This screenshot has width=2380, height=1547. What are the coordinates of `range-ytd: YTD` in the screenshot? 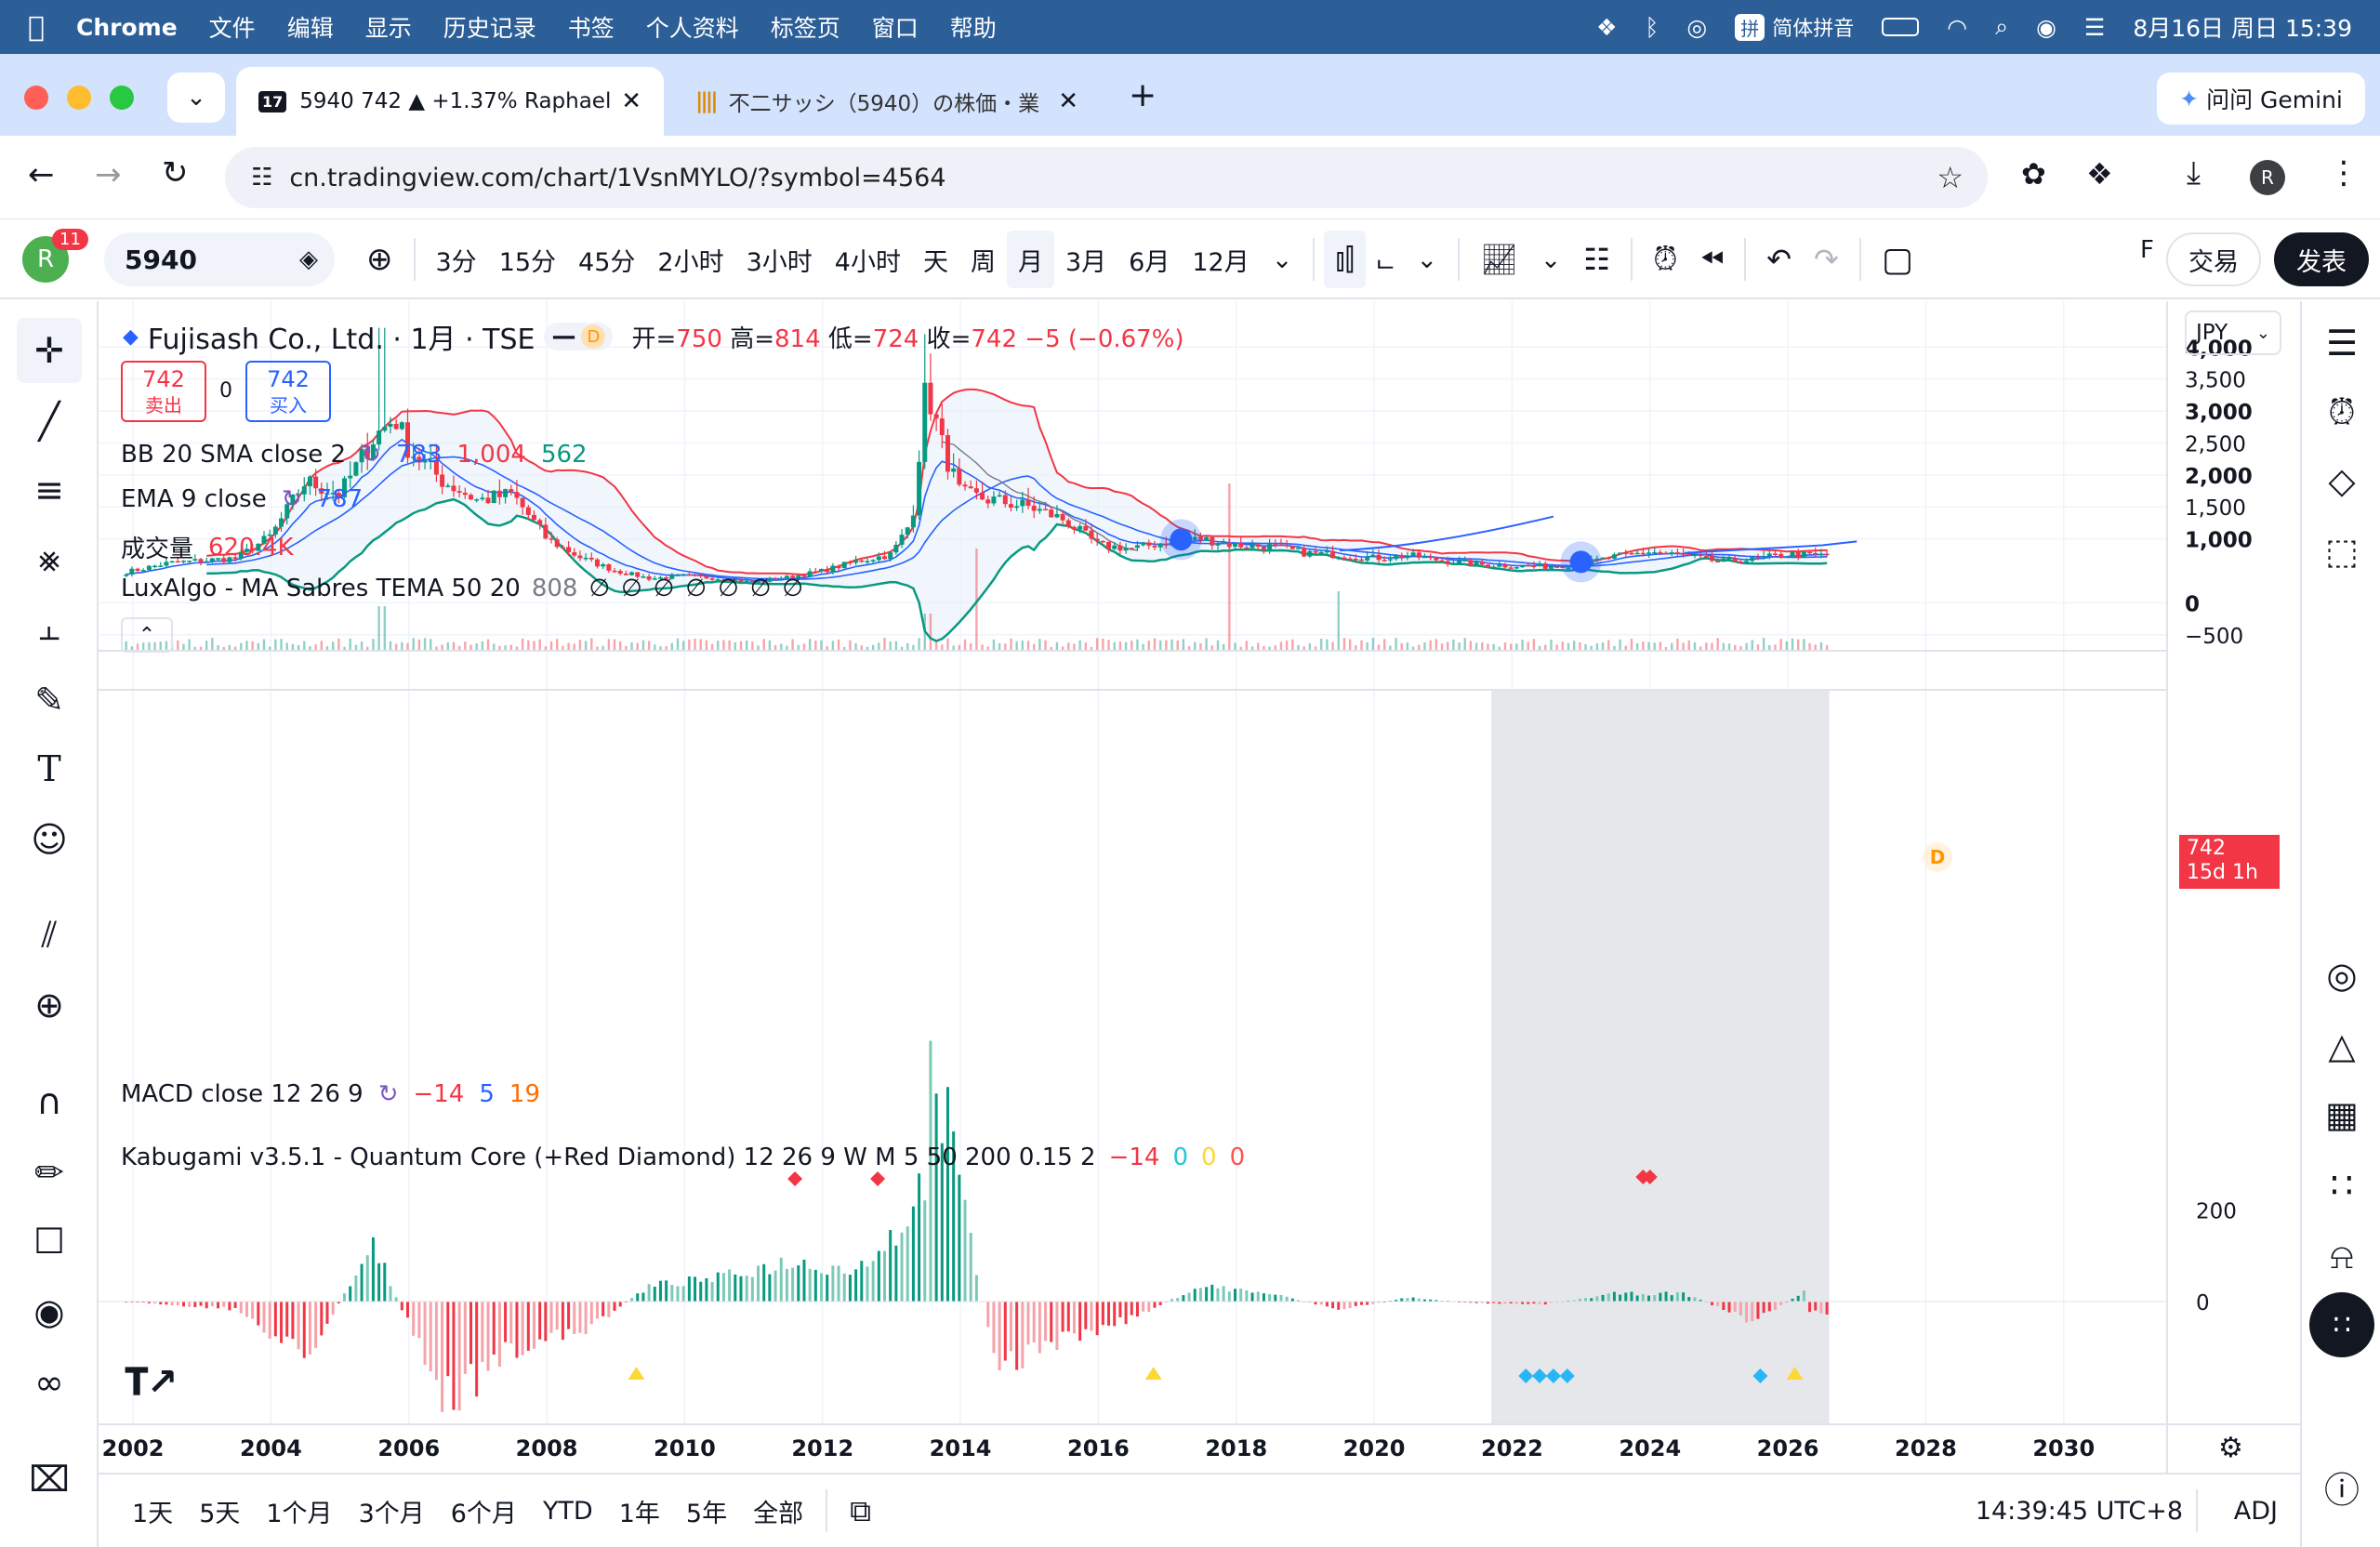 It's located at (568, 1511).